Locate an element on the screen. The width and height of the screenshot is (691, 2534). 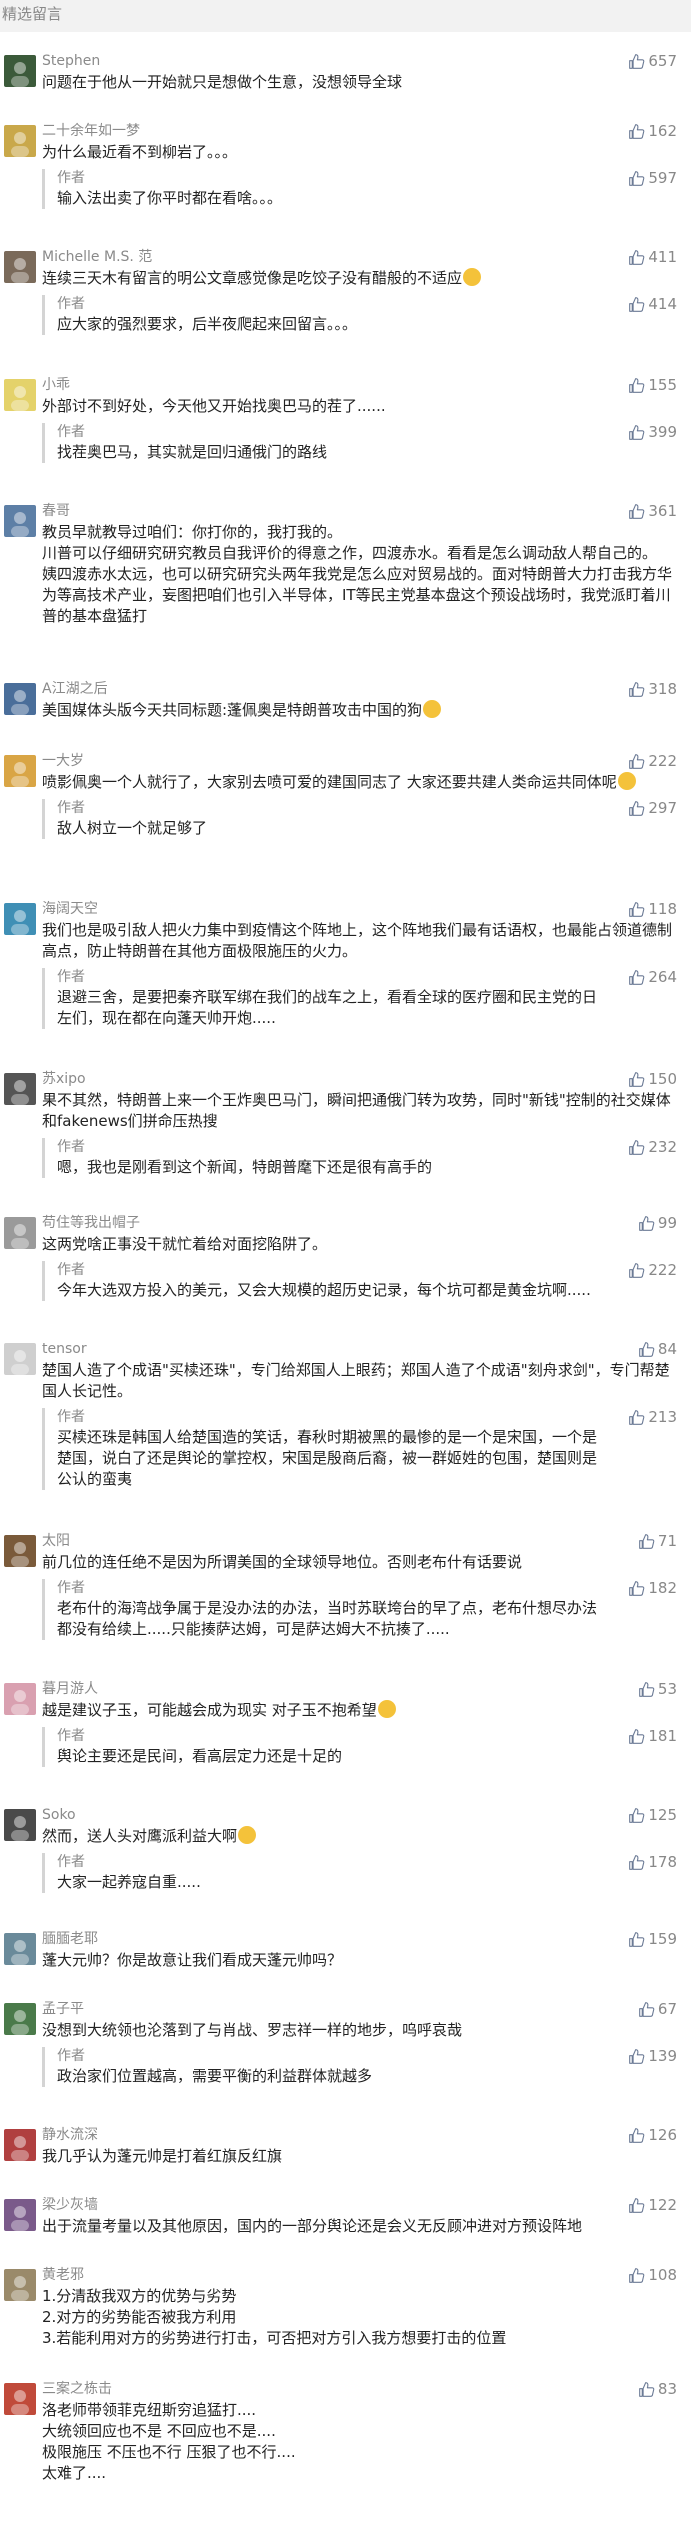
like-button: 83 is located at coordinates (657, 2389).